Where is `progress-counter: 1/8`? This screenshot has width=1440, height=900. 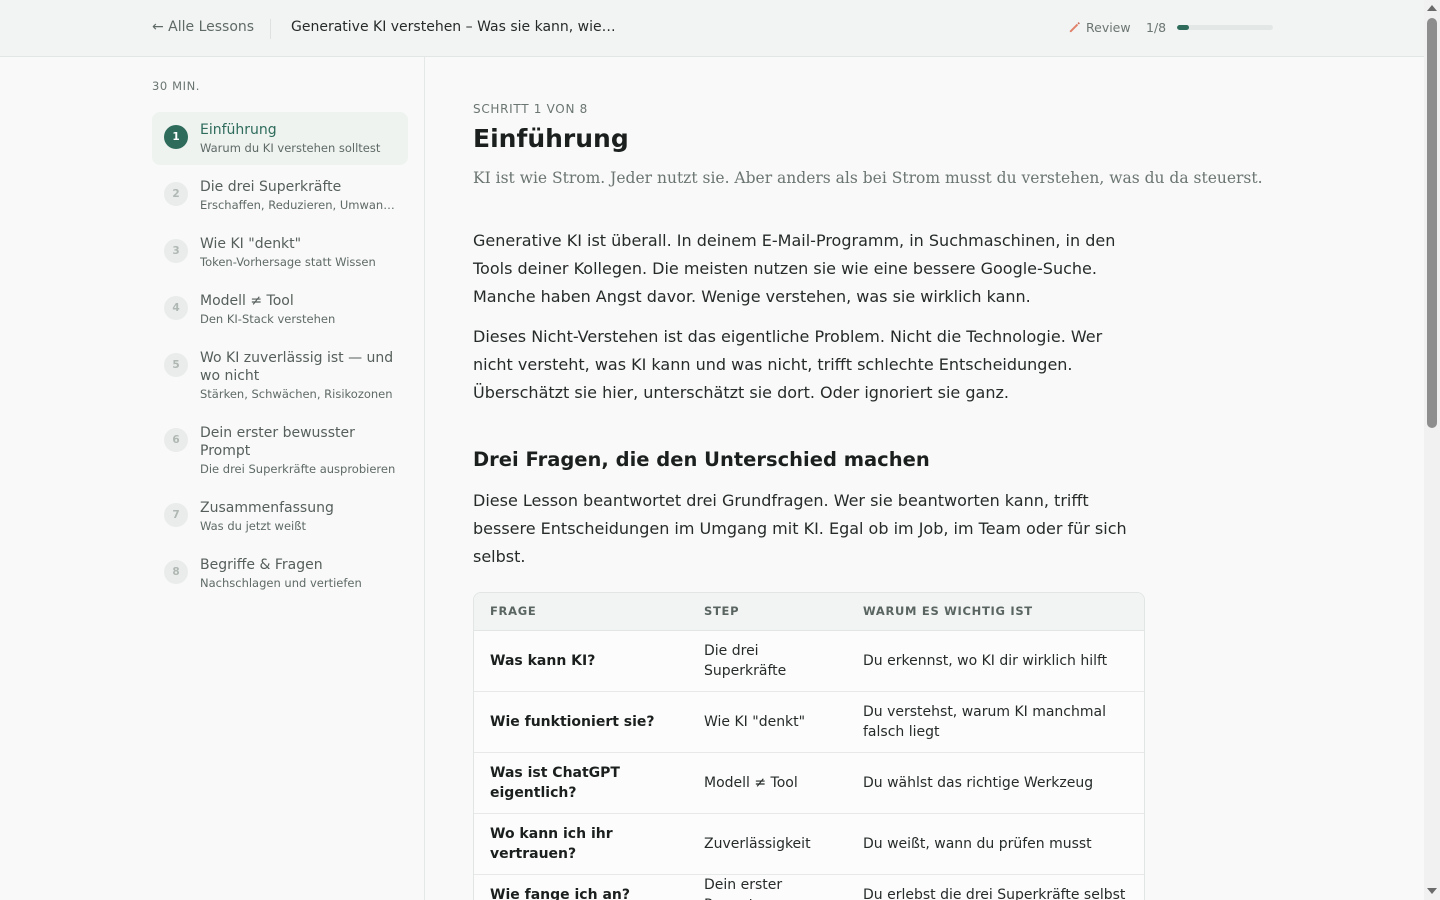 progress-counter: 1/8 is located at coordinates (1156, 27).